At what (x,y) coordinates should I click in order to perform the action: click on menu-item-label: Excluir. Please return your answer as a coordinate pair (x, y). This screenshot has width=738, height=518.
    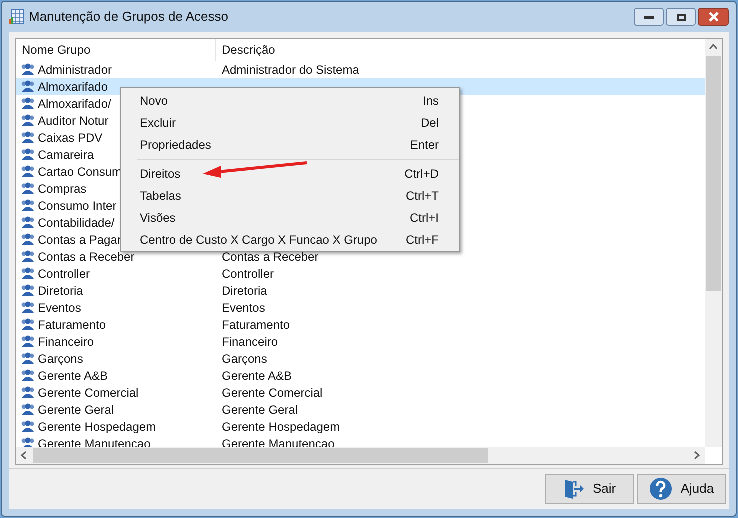
    Looking at the image, I should click on (158, 123).